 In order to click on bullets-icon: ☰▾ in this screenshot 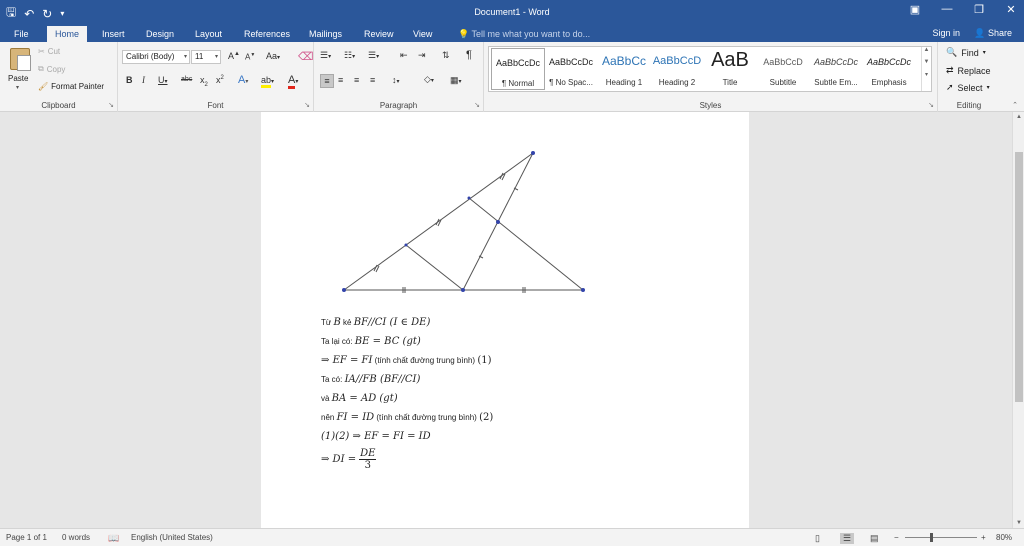, I will do `click(325, 55)`.